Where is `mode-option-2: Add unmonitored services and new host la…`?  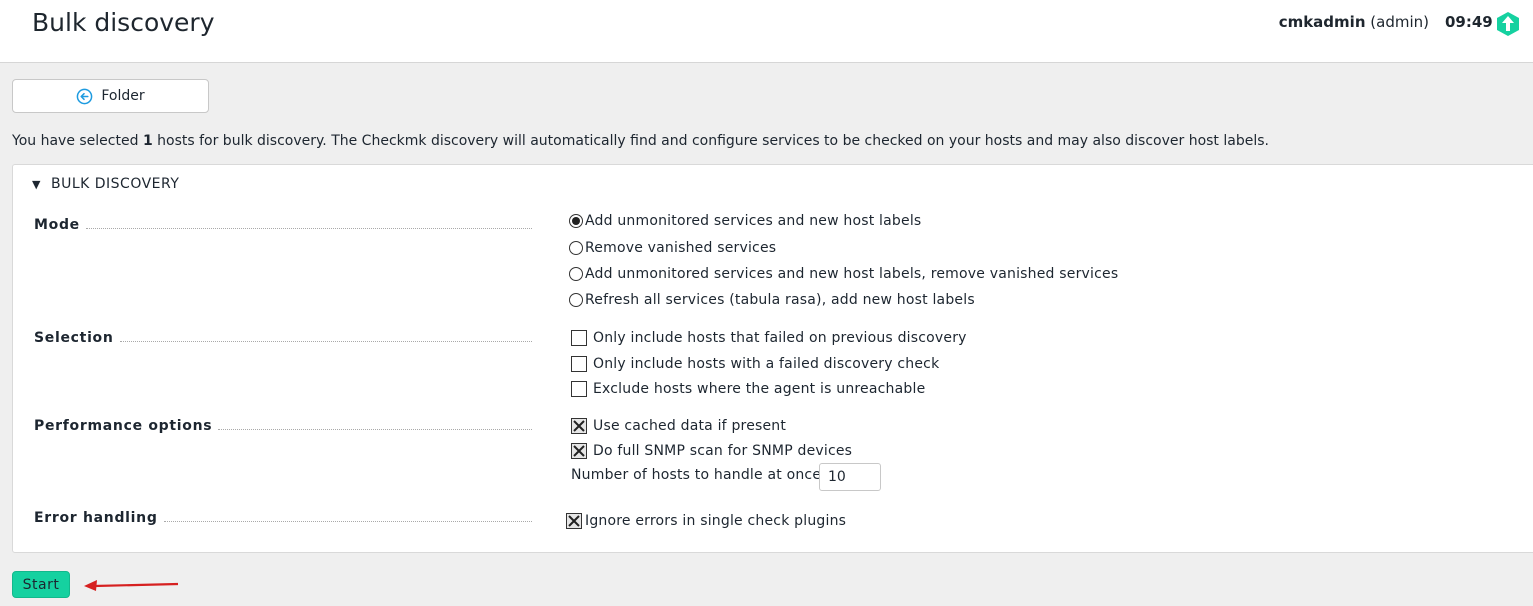 mode-option-2: Add unmonitored services and new host la… is located at coordinates (843, 274).